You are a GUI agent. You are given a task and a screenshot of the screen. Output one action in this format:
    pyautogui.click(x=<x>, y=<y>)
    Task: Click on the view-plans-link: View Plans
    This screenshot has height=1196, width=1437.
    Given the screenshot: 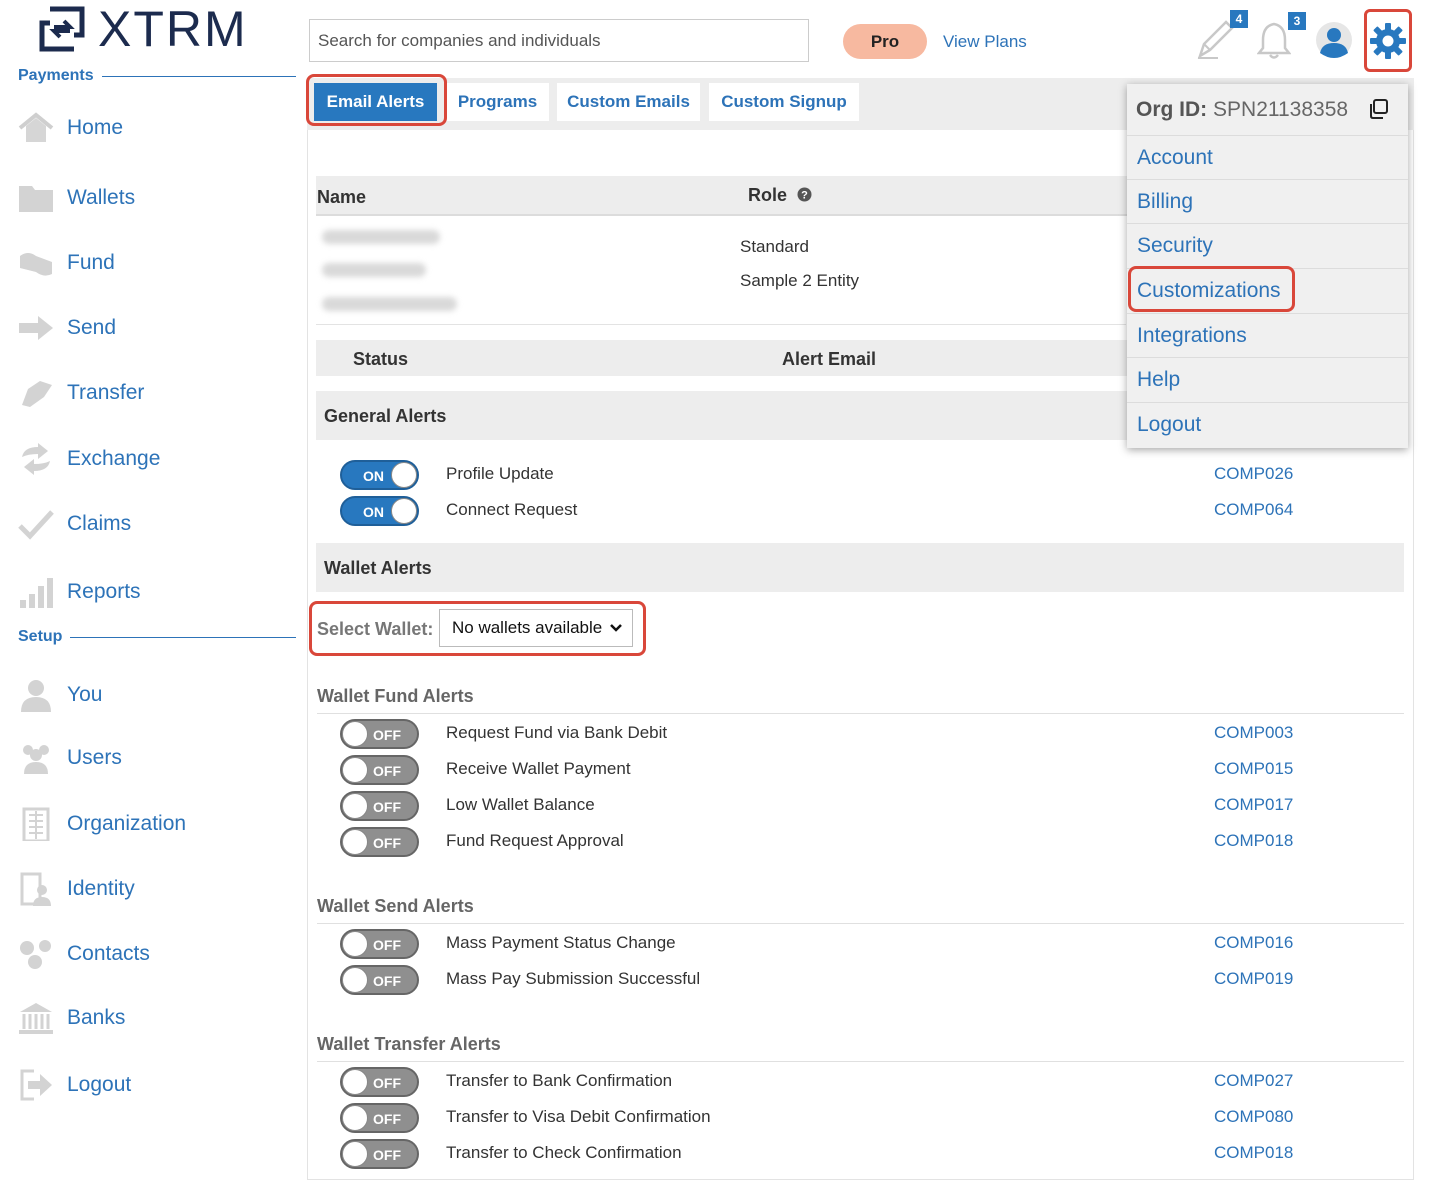 What is the action you would take?
    pyautogui.click(x=985, y=42)
    